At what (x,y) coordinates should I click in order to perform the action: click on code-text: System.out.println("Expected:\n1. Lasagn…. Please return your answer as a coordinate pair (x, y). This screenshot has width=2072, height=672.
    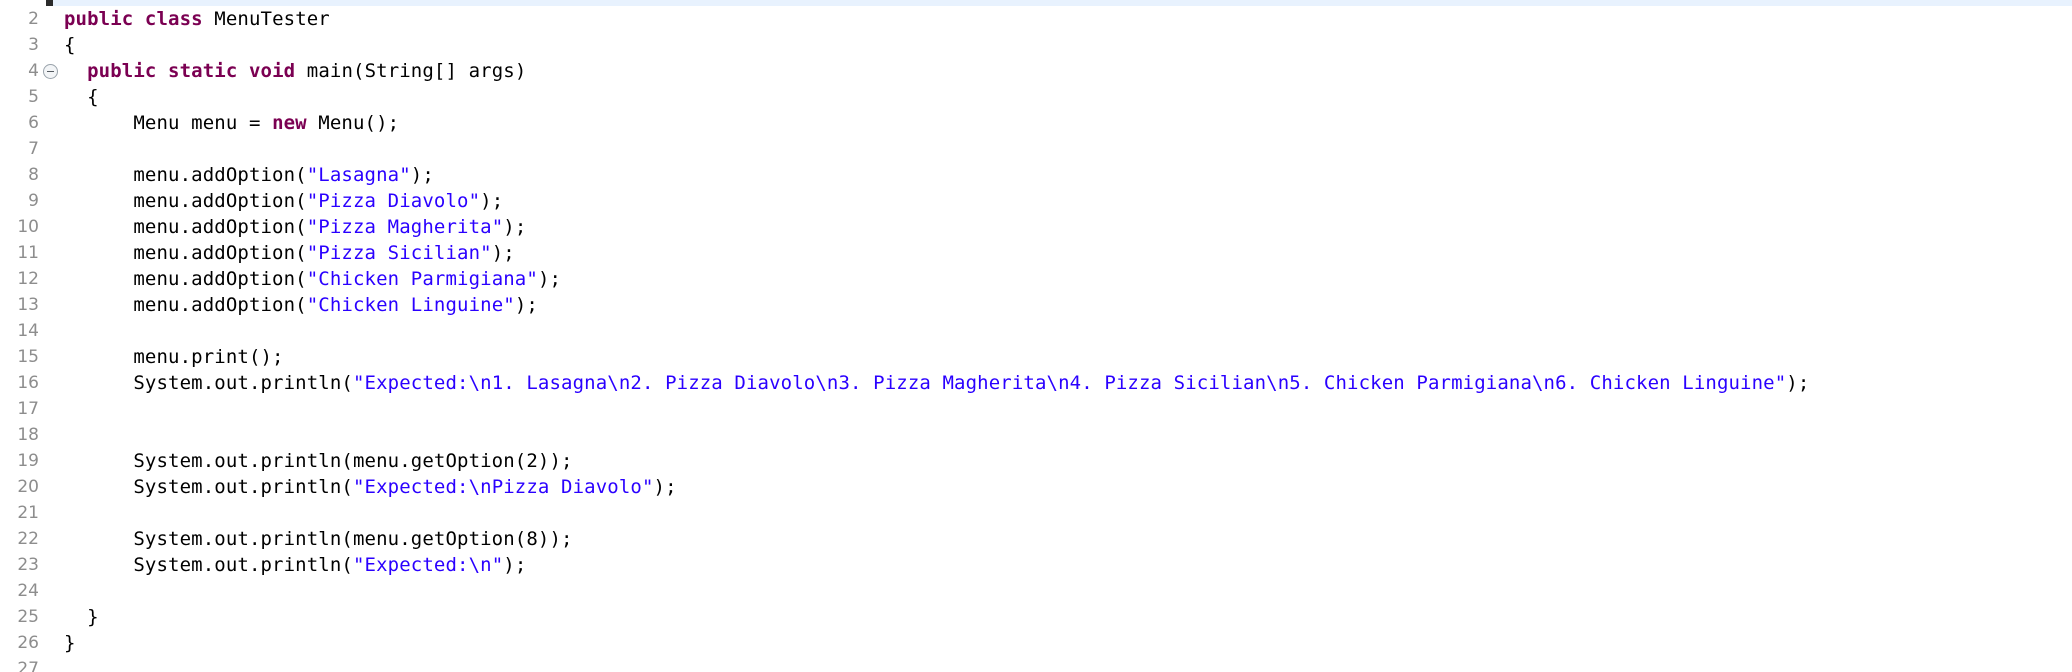
    Looking at the image, I should click on (1066, 383).